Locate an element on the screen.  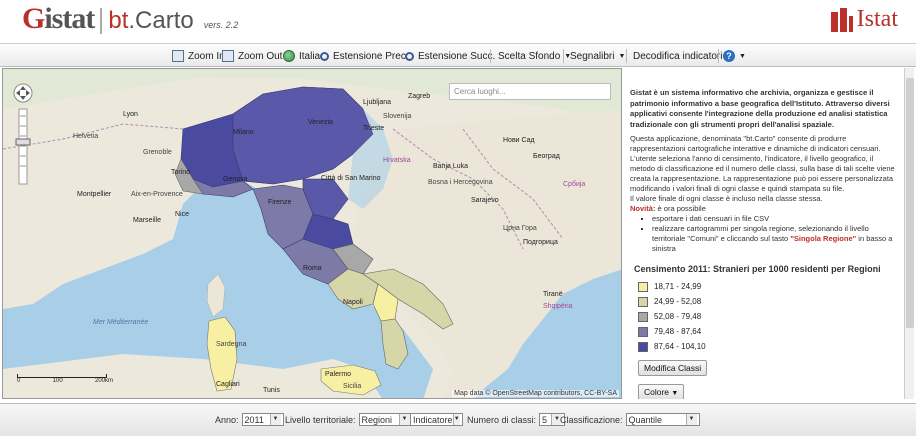
logo-carto: .Carto is located at coordinates (161, 20).